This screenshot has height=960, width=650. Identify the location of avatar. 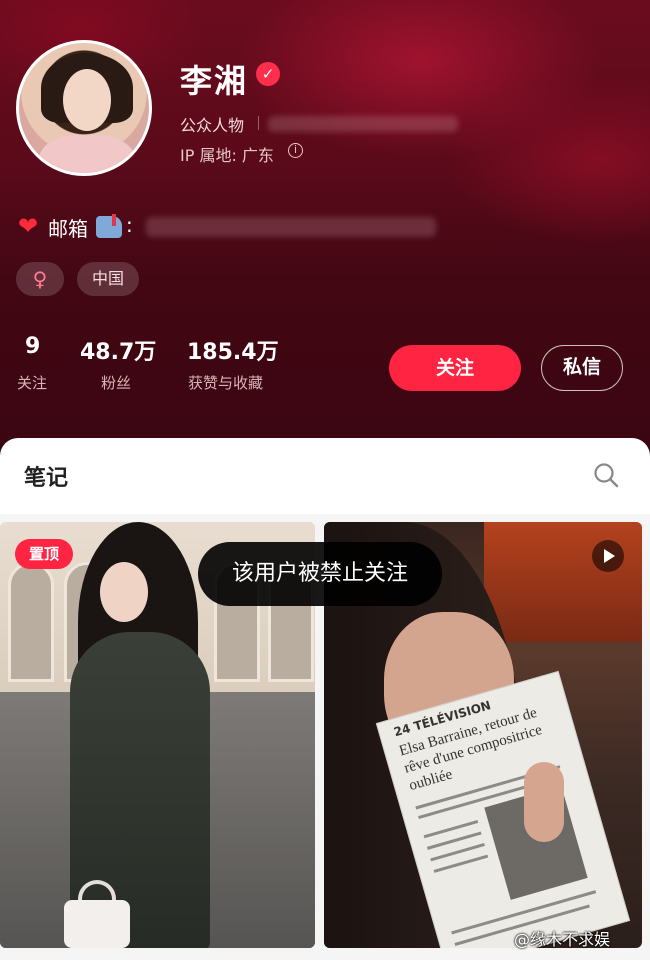
(84, 108).